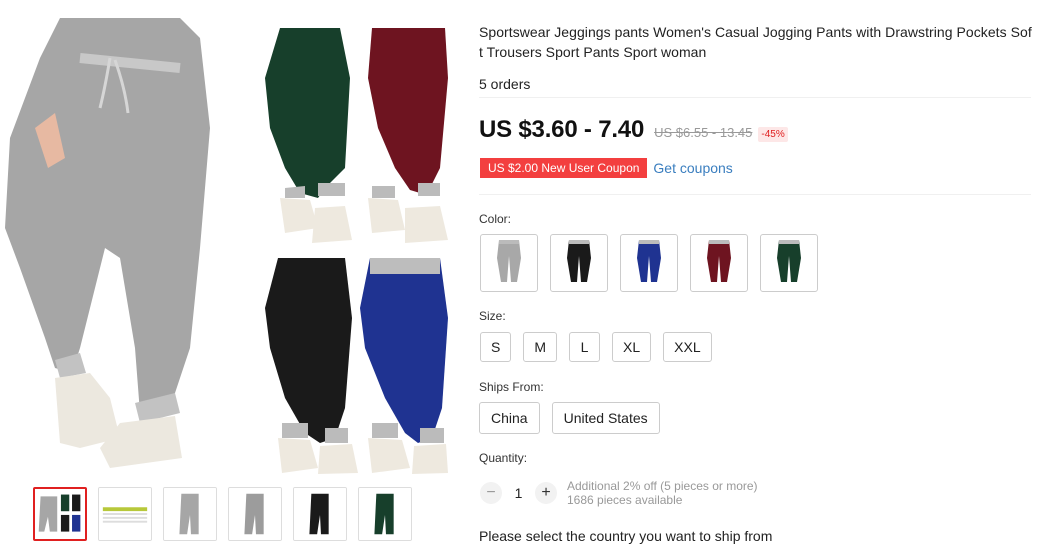  What do you see at coordinates (564, 168) in the screenshot?
I see `new-user-coupon-badge: US $2.00 New User Coupon` at bounding box center [564, 168].